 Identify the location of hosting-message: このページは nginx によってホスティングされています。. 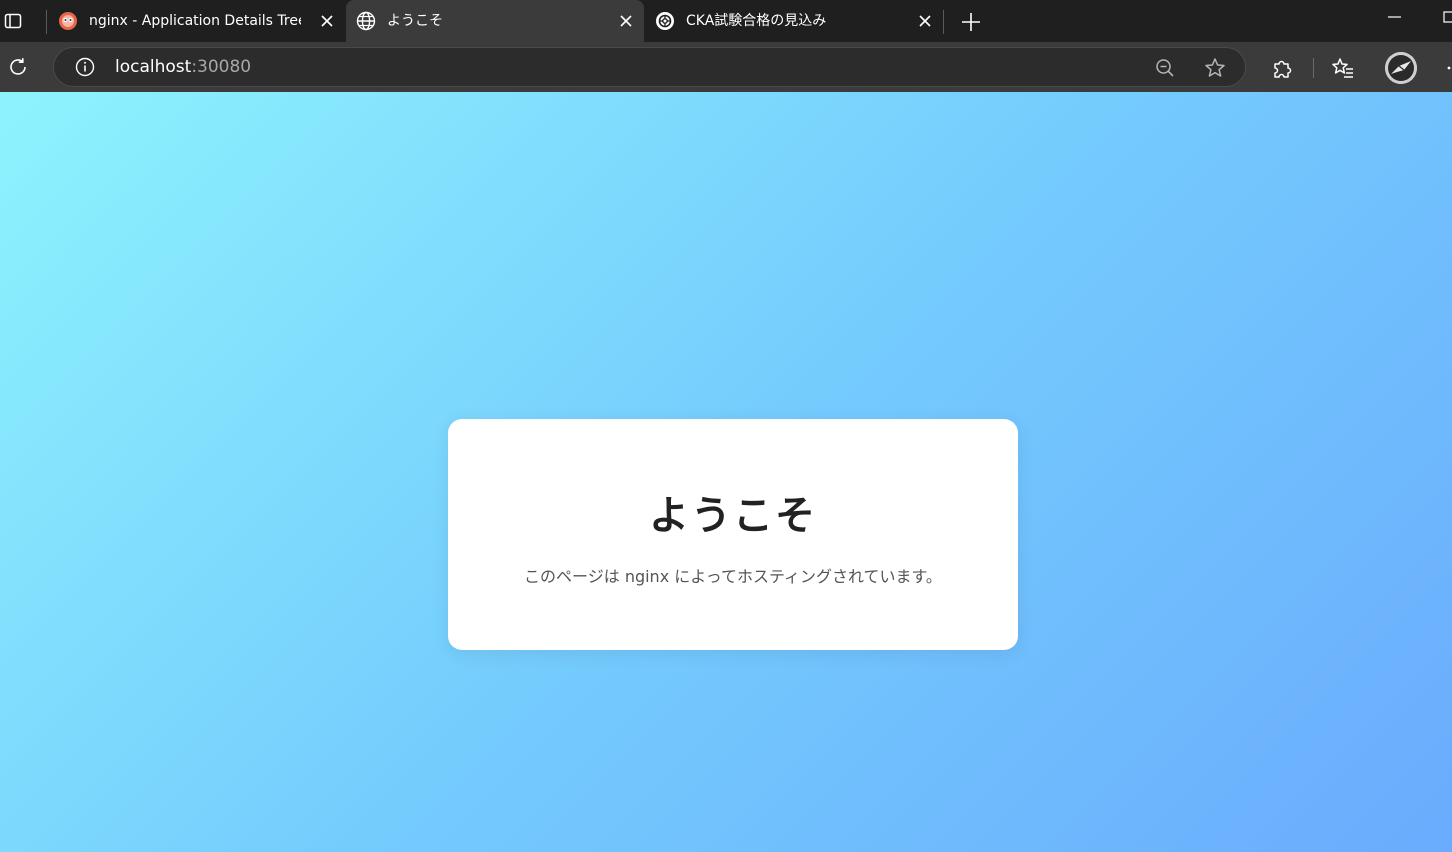
(733, 576).